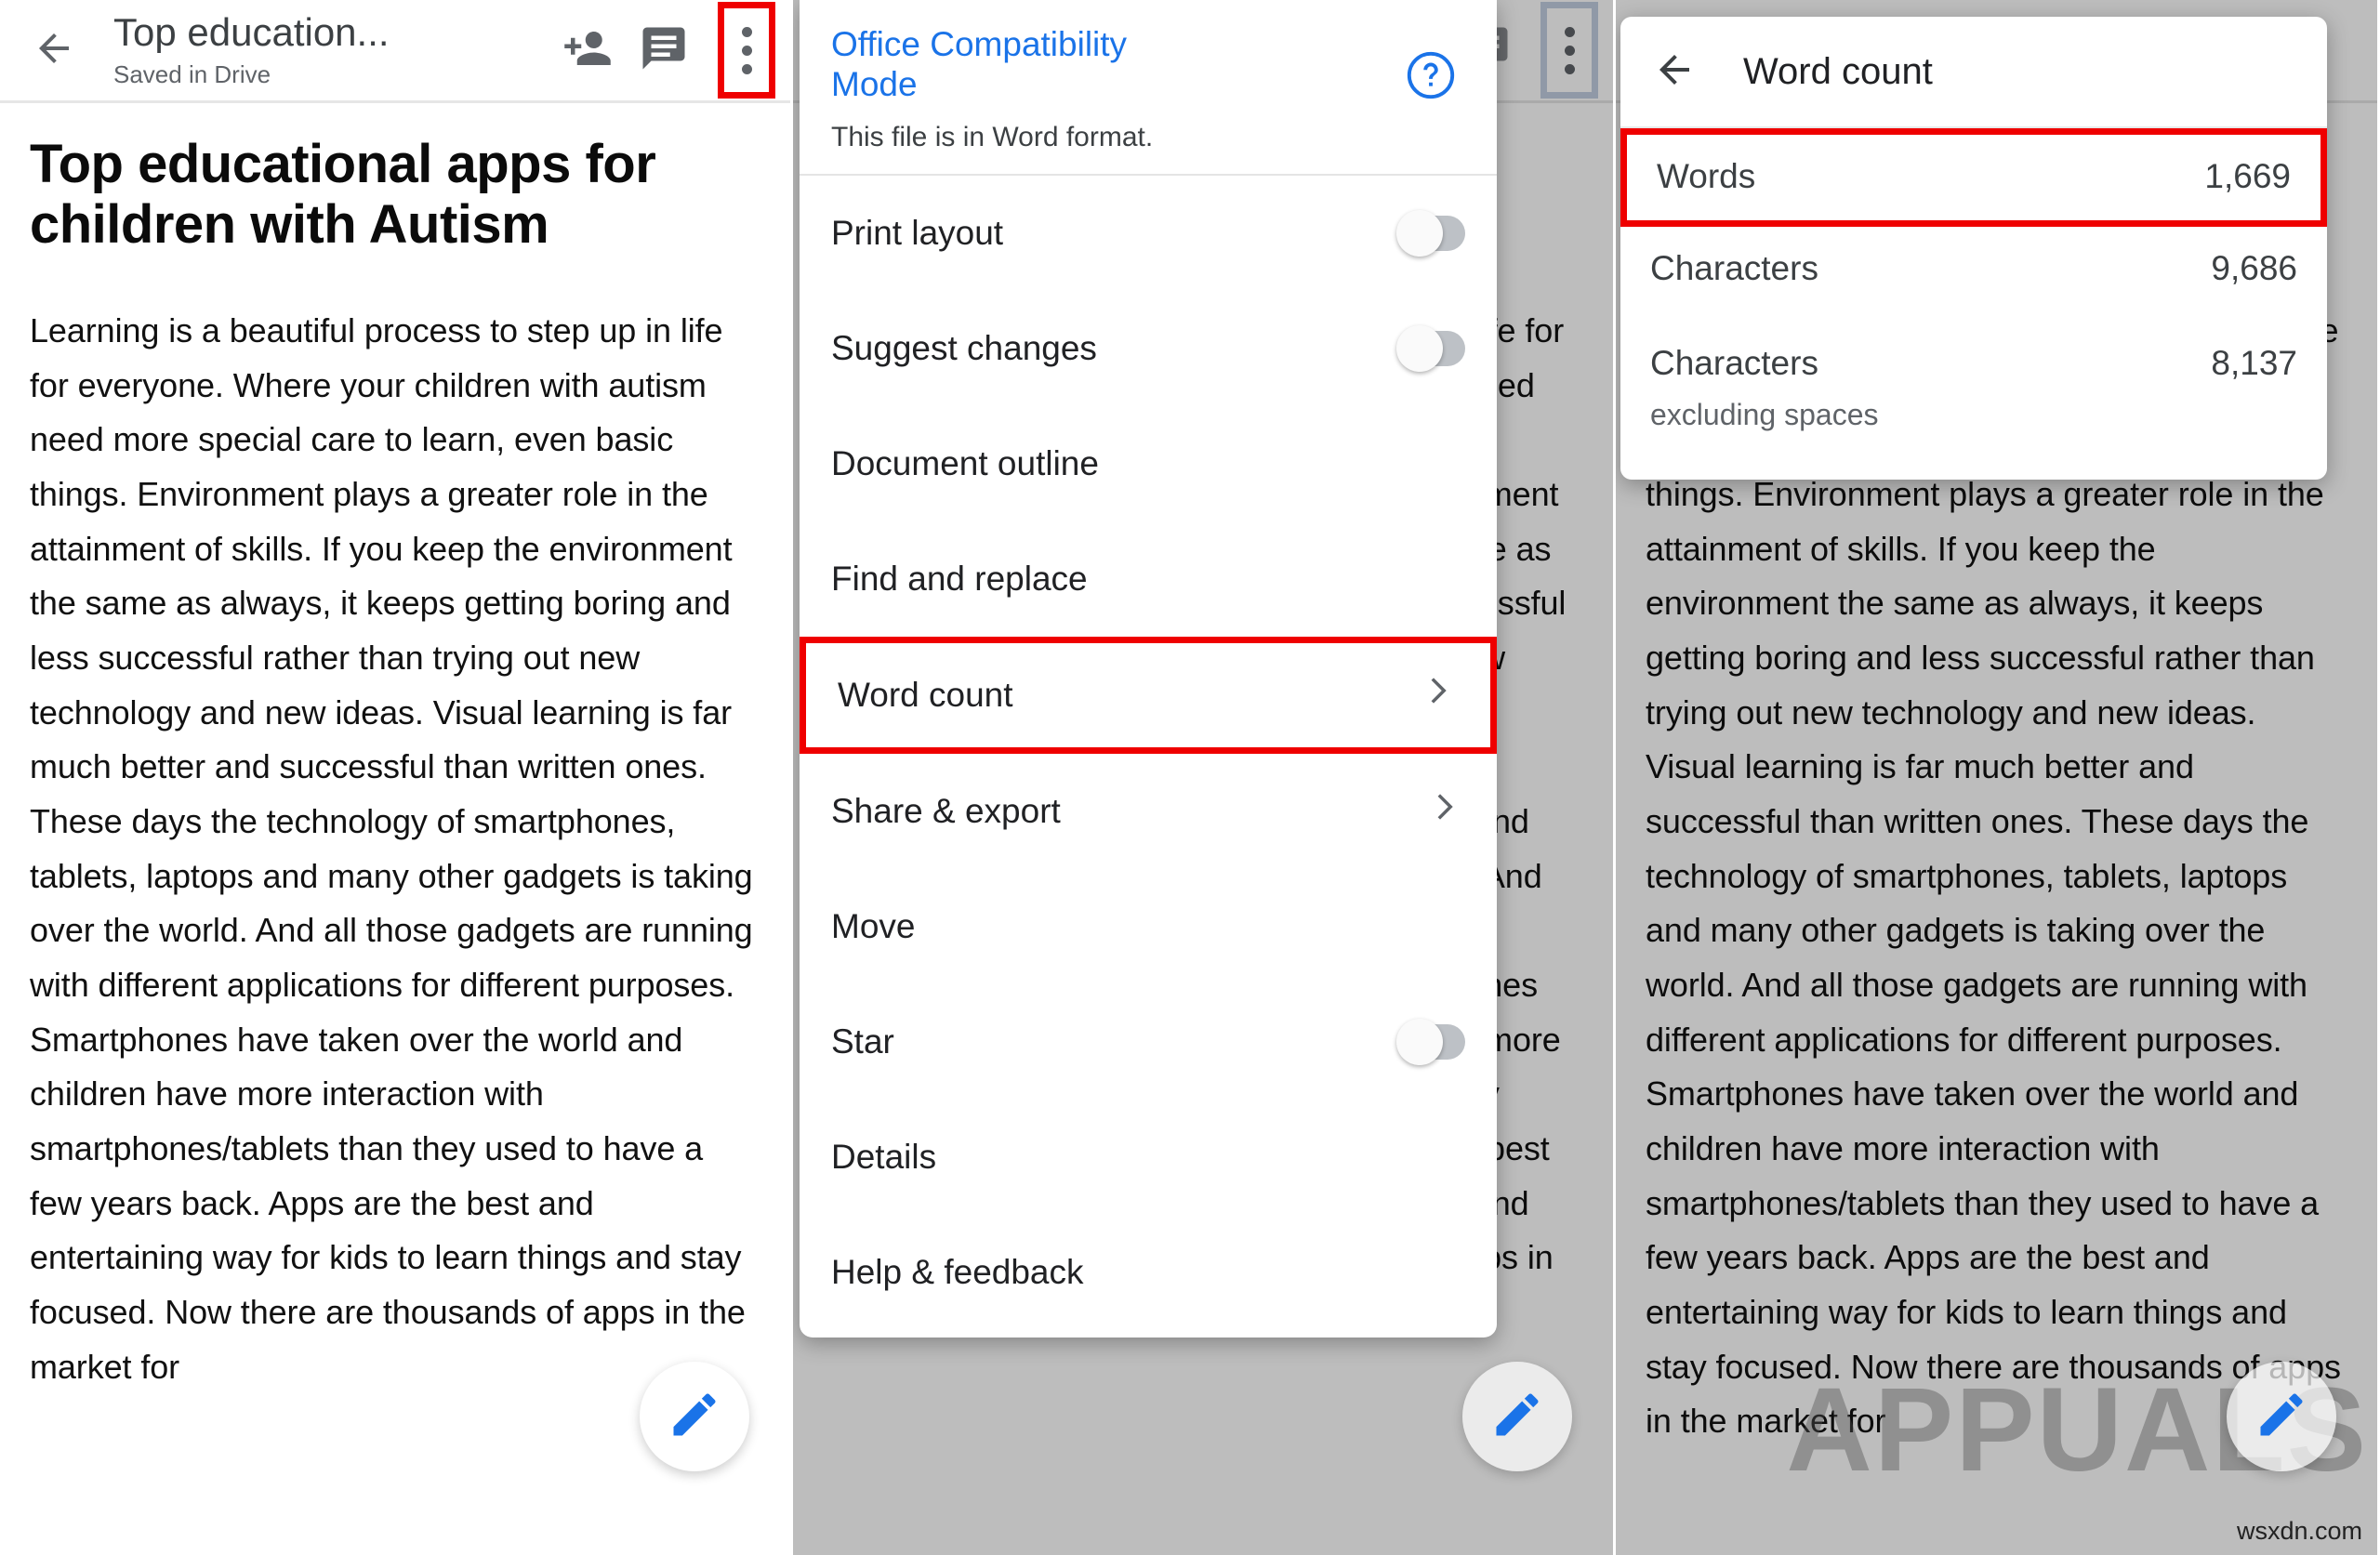 The height and width of the screenshot is (1555, 2380). What do you see at coordinates (862, 1041) in the screenshot?
I see `menu-item-label: Star` at bounding box center [862, 1041].